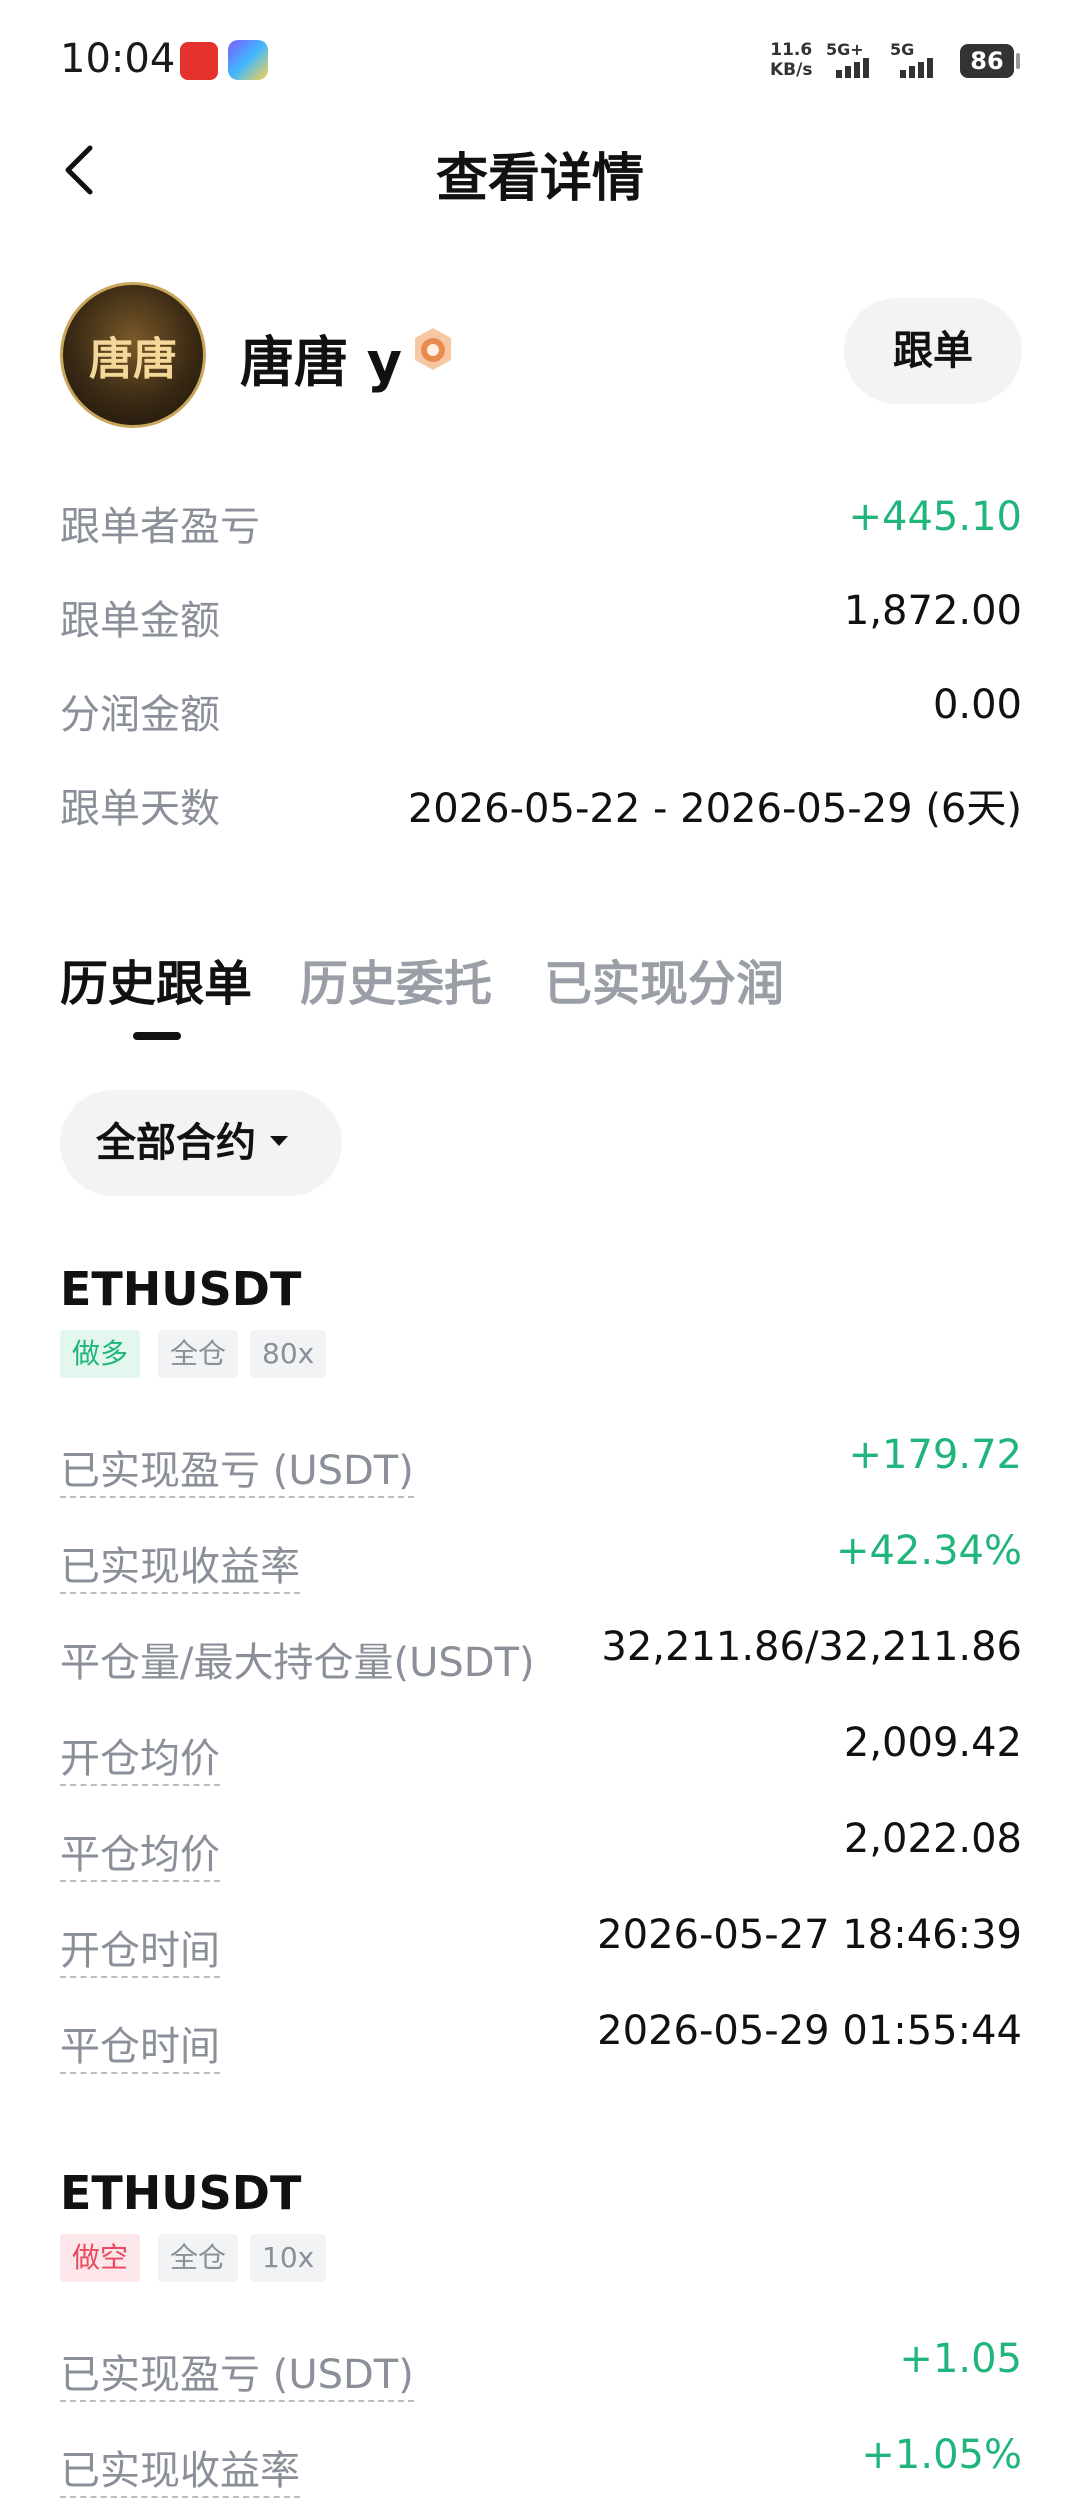 The width and height of the screenshot is (1080, 2520). What do you see at coordinates (845, 49) in the screenshot?
I see `signal-label: 5G+` at bounding box center [845, 49].